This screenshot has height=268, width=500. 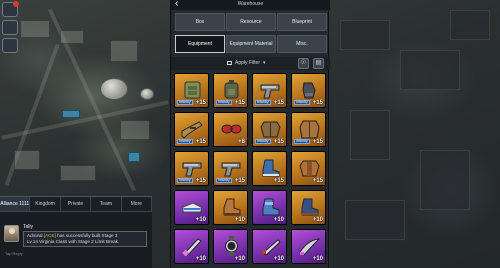 I want to click on chat-tab-more: More, so click(x=137, y=204).